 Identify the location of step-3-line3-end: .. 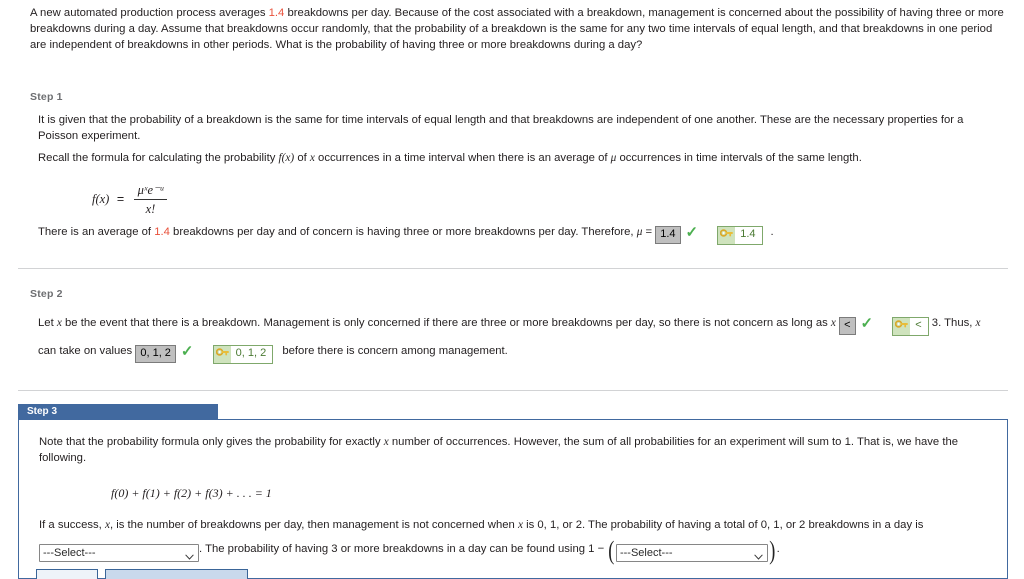
(778, 548).